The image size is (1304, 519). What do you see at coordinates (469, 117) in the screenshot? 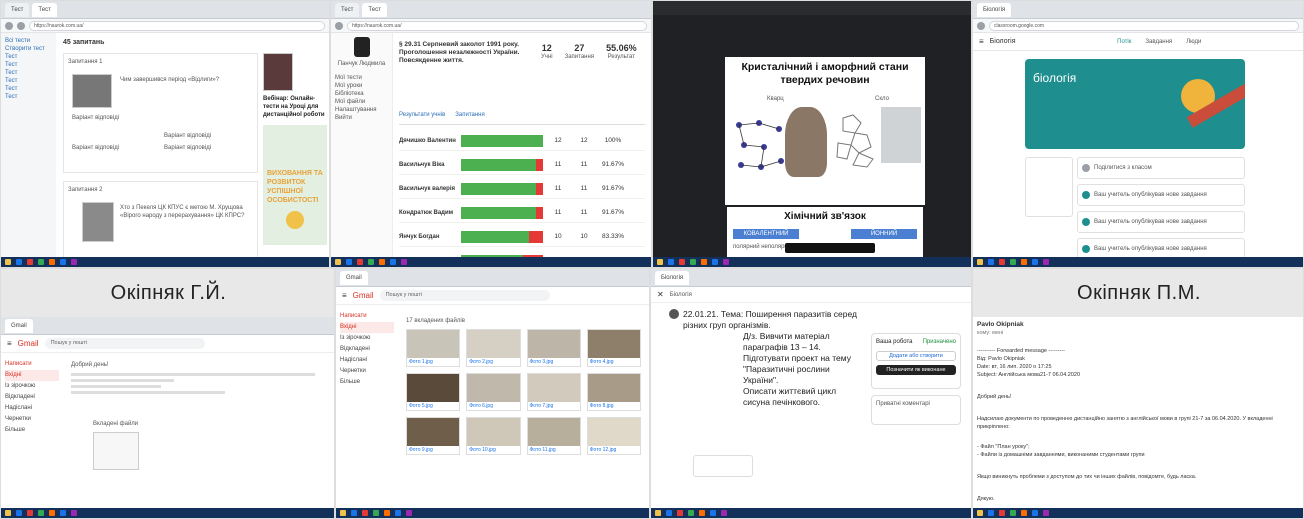
I see `tab-questions: Запитання` at bounding box center [469, 117].